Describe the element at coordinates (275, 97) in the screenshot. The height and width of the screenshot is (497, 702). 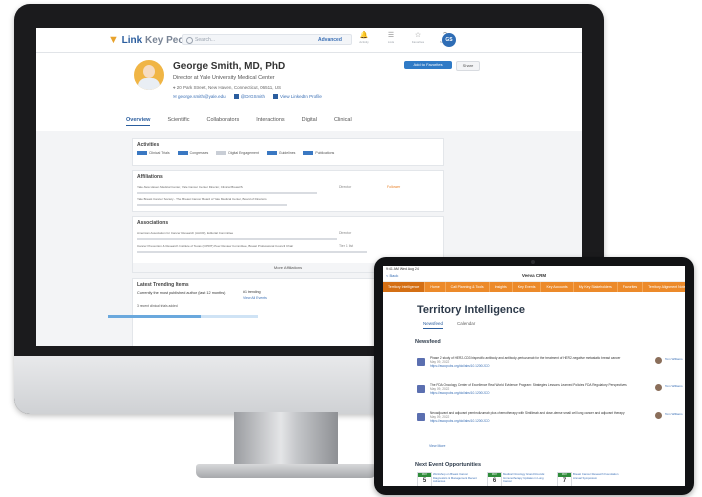
I see `linkedin-icon` at that location.